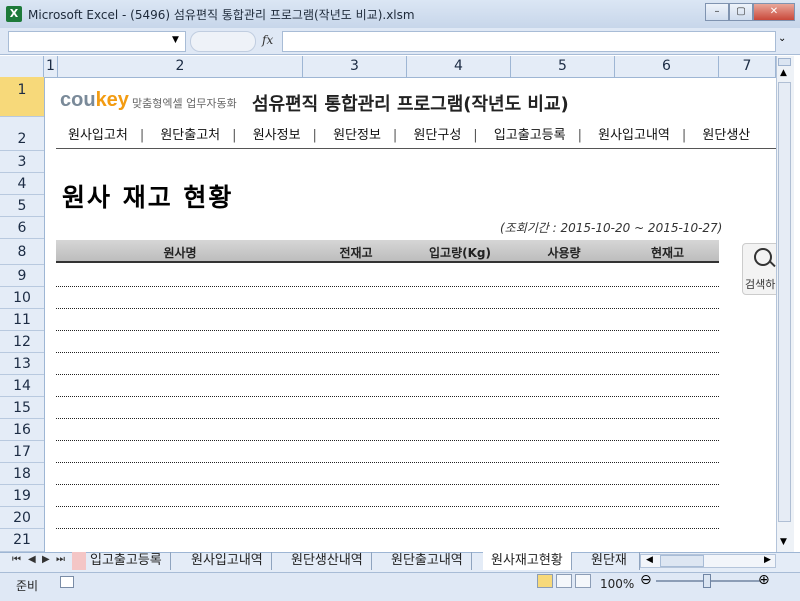 Image resolution: width=800 pixels, height=601 pixels. Describe the element at coordinates (459, 66) in the screenshot. I see `column-header: 4` at that location.